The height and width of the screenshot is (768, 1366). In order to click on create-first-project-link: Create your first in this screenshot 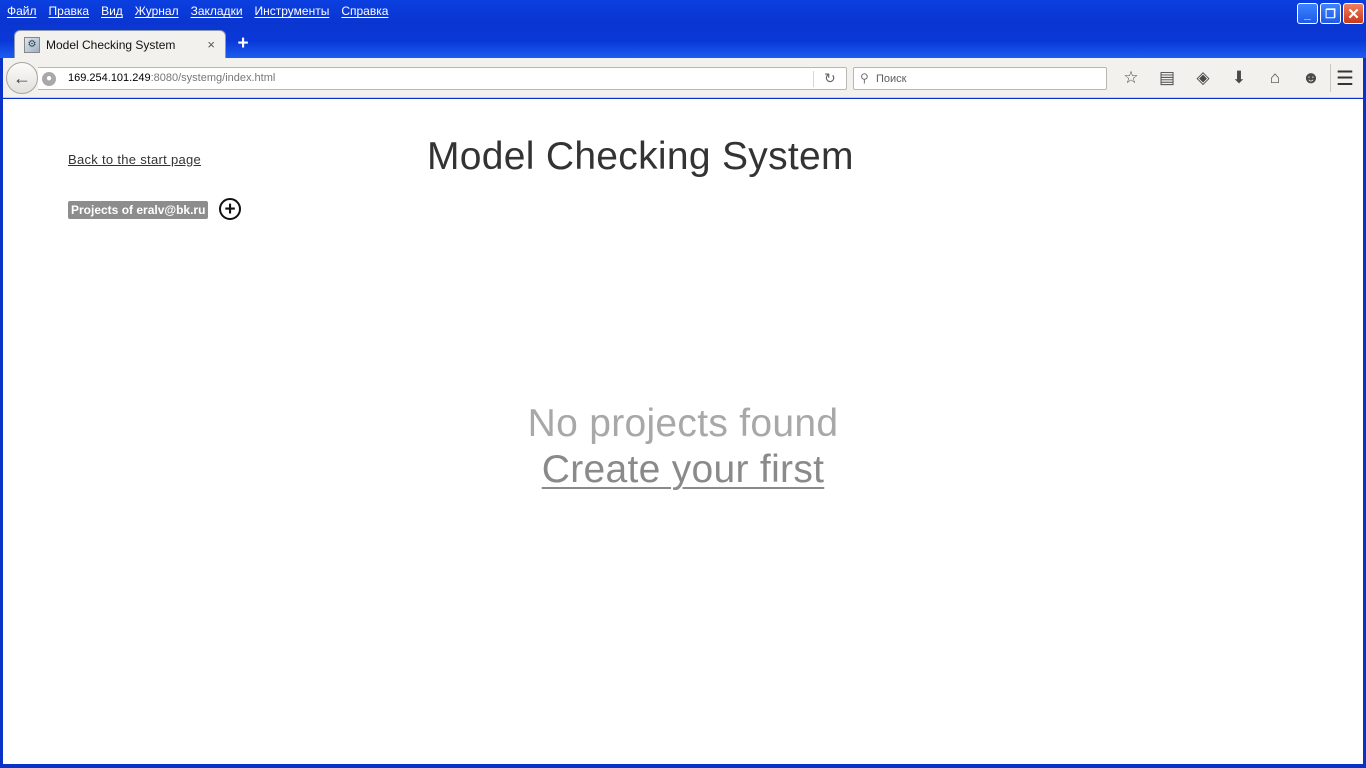, I will do `click(683, 469)`.